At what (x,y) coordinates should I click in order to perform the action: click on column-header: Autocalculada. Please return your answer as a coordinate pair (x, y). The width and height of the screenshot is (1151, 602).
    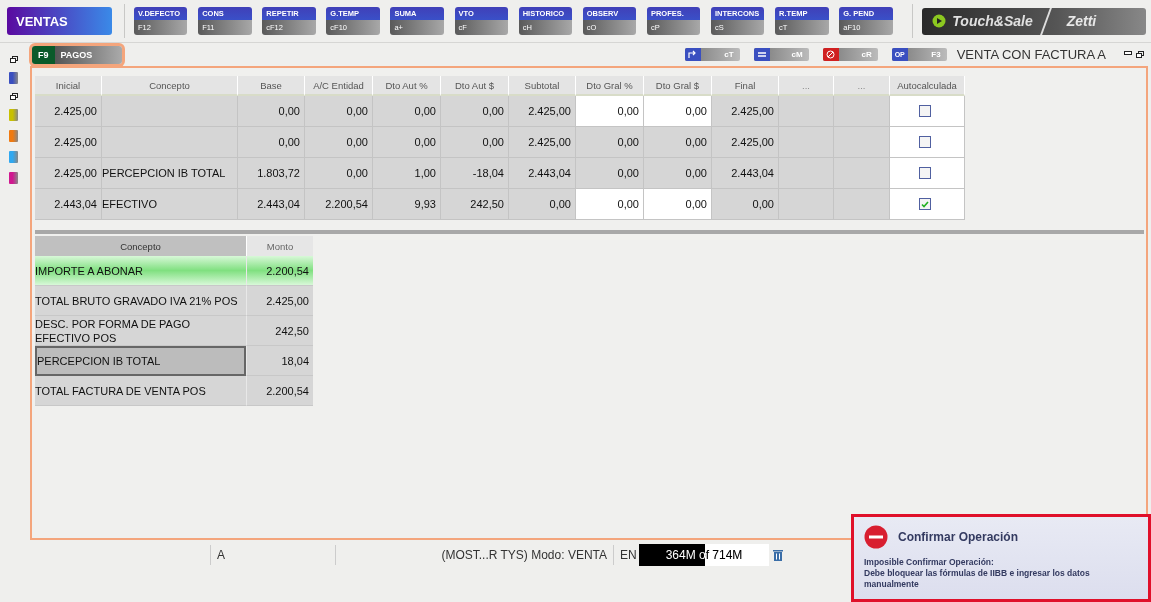
    Looking at the image, I should click on (927, 86).